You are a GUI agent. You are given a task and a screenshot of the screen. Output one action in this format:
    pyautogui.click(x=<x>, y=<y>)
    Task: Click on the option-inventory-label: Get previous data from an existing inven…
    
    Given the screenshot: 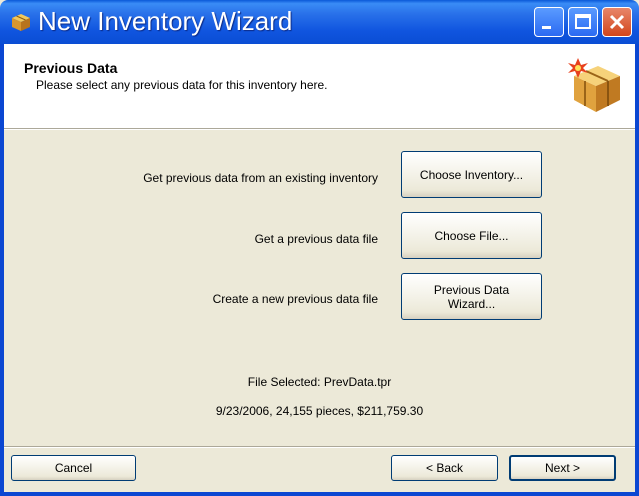 What is the action you would take?
    pyautogui.click(x=260, y=178)
    